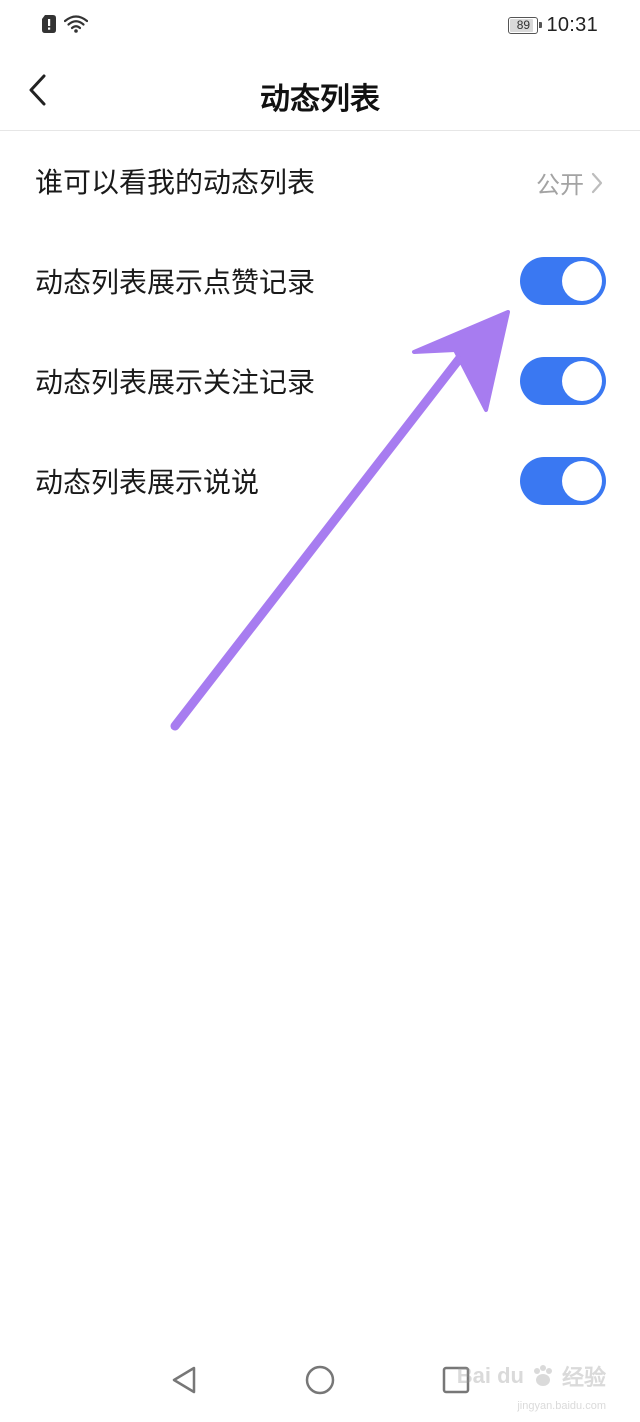  I want to click on visibility-value-text: 公开, so click(560, 185).